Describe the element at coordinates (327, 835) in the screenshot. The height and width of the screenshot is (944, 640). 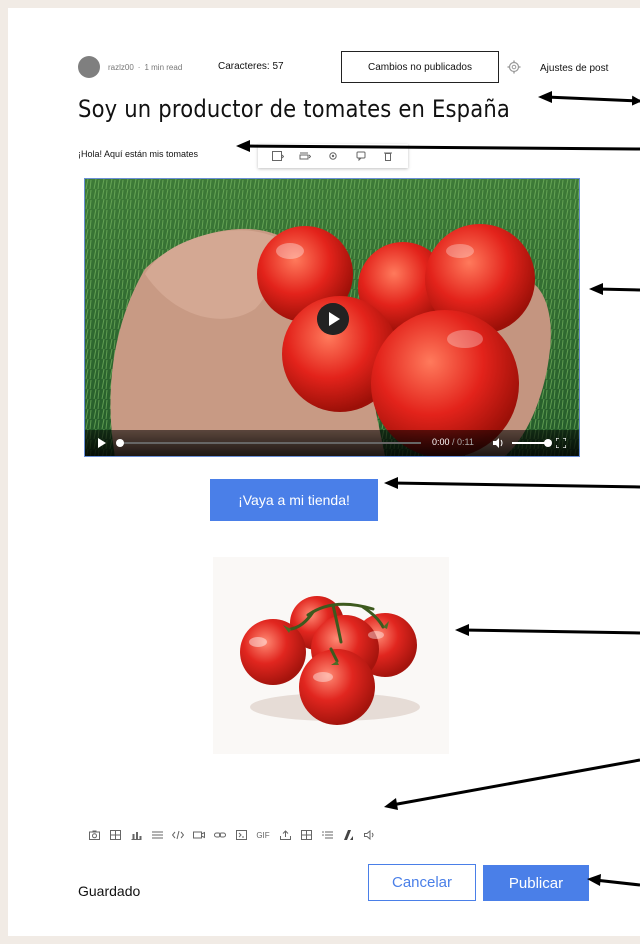
I see `list-icon` at that location.